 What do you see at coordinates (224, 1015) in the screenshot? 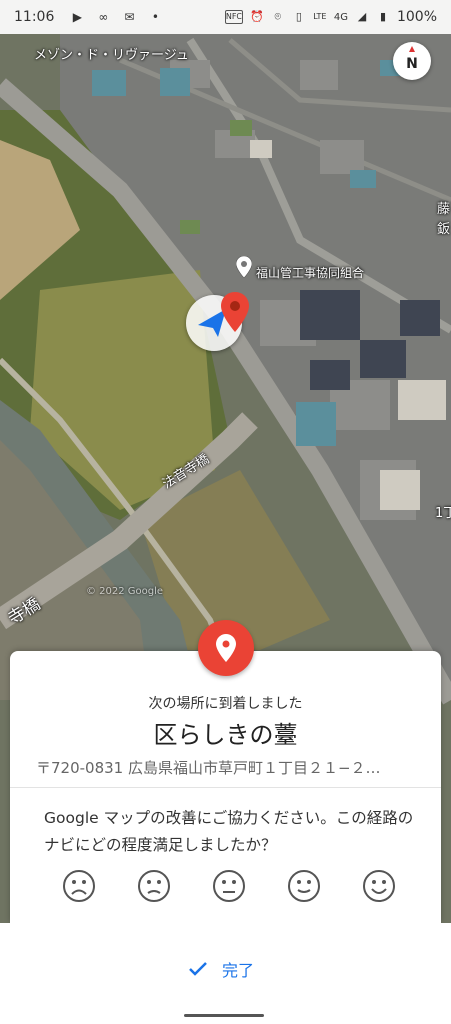
I see `gesture-handle` at bounding box center [224, 1015].